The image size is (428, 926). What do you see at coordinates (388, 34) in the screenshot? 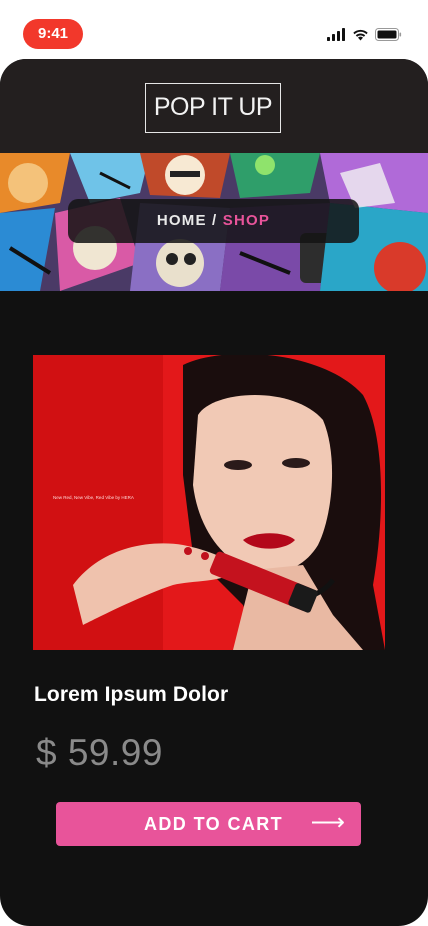
I see `battery-icon` at bounding box center [388, 34].